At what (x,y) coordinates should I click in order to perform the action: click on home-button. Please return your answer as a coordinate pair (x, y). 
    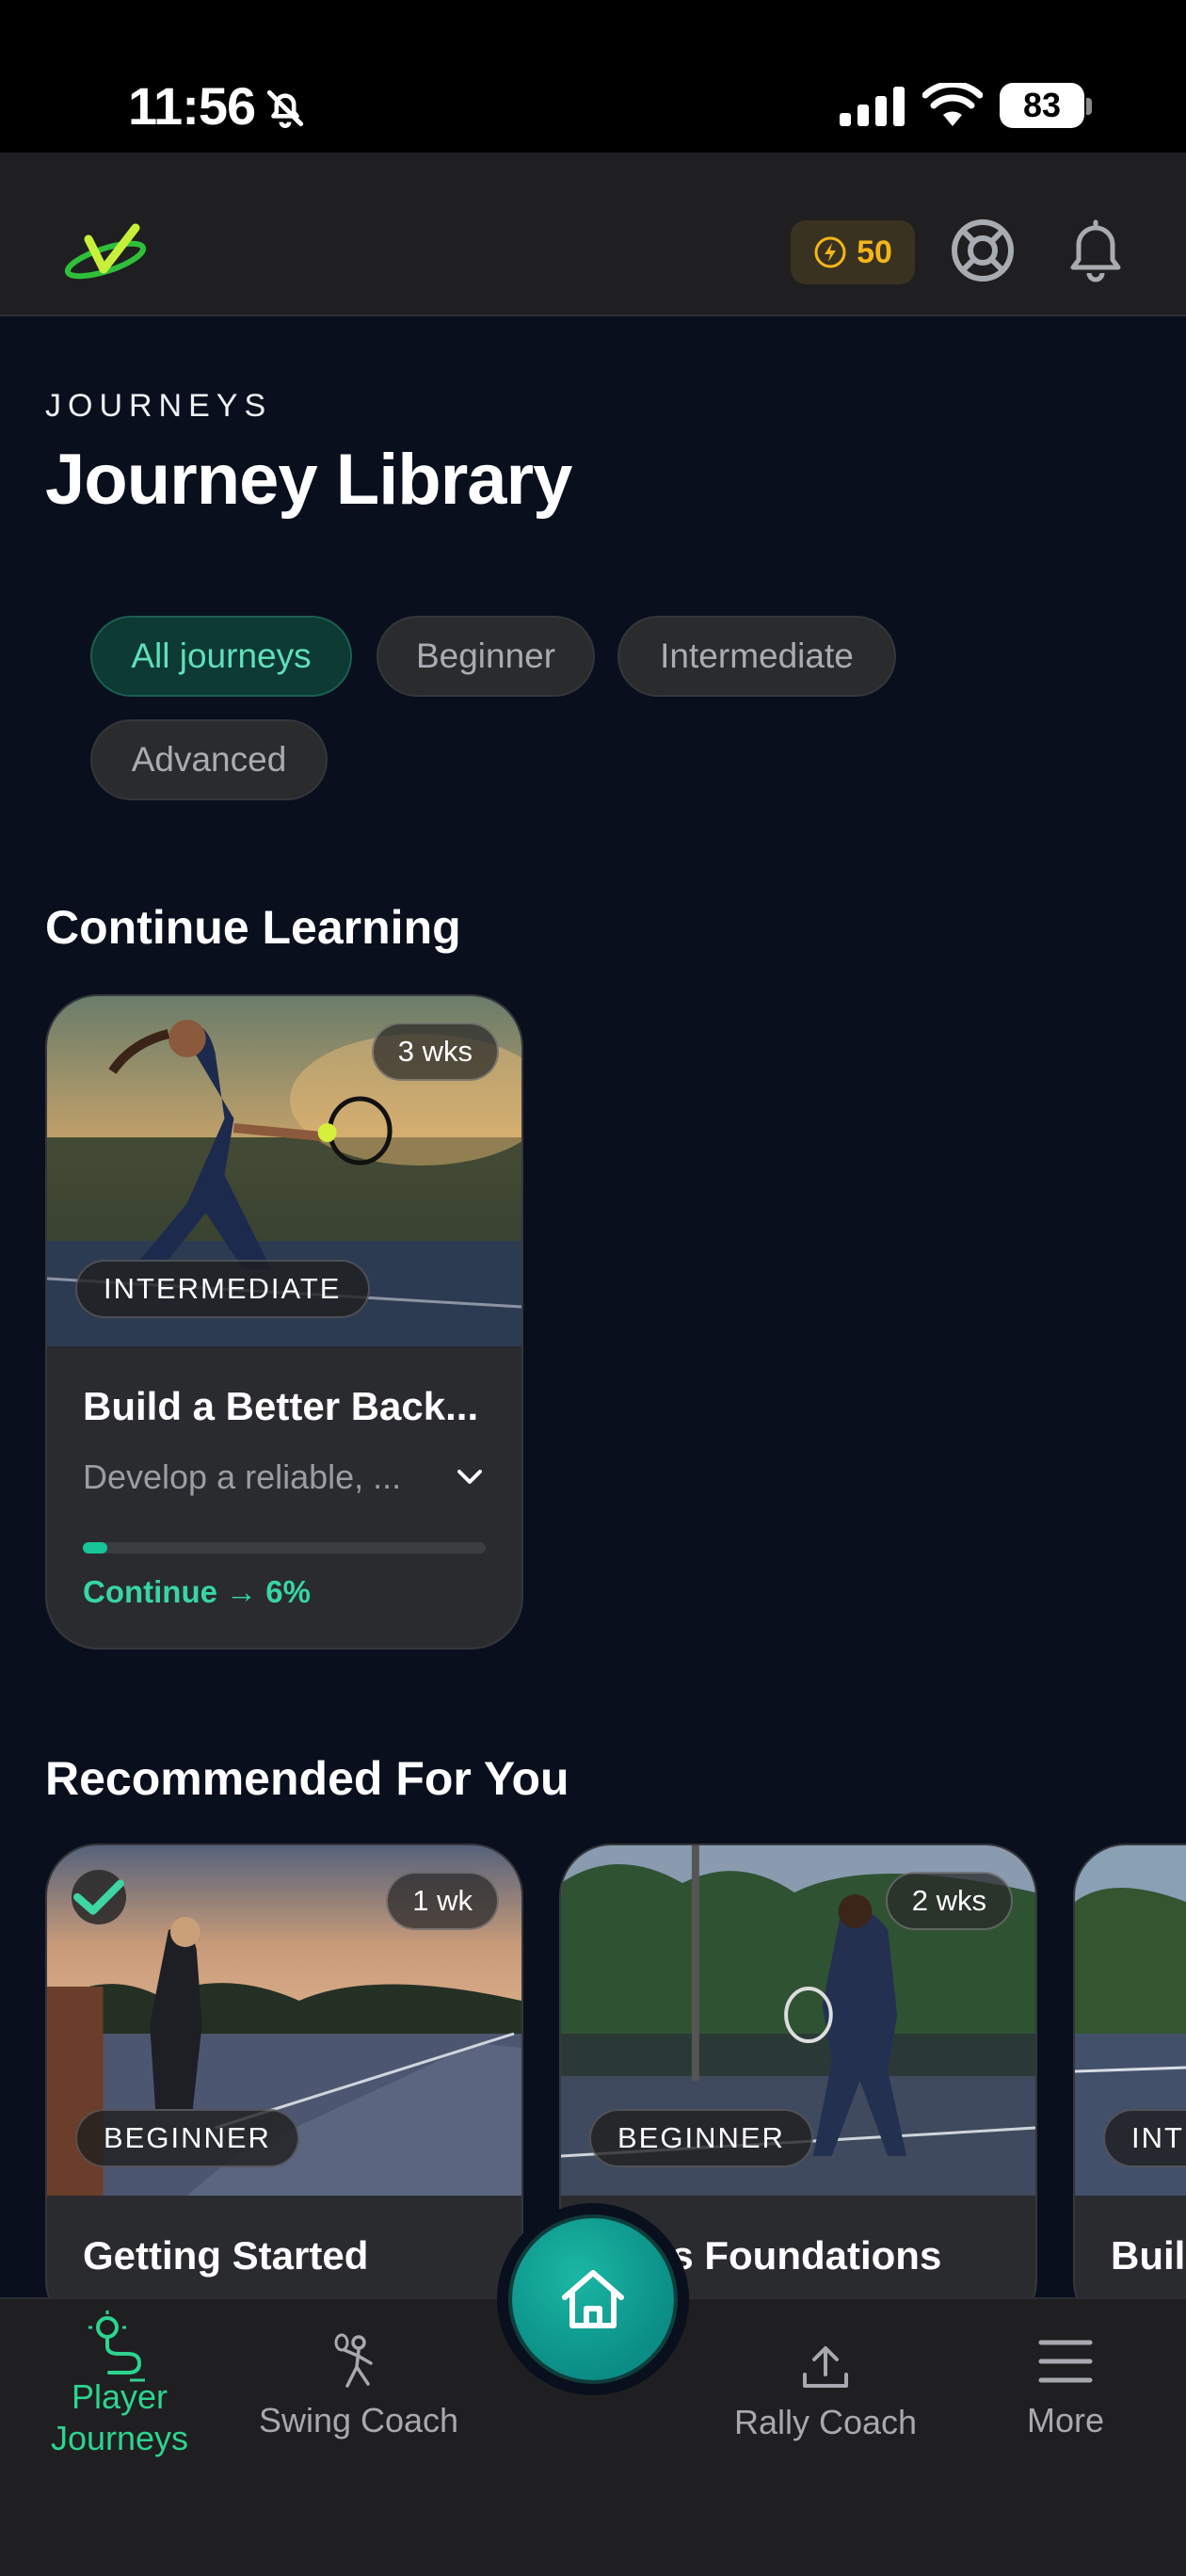
    Looking at the image, I should click on (593, 2299).